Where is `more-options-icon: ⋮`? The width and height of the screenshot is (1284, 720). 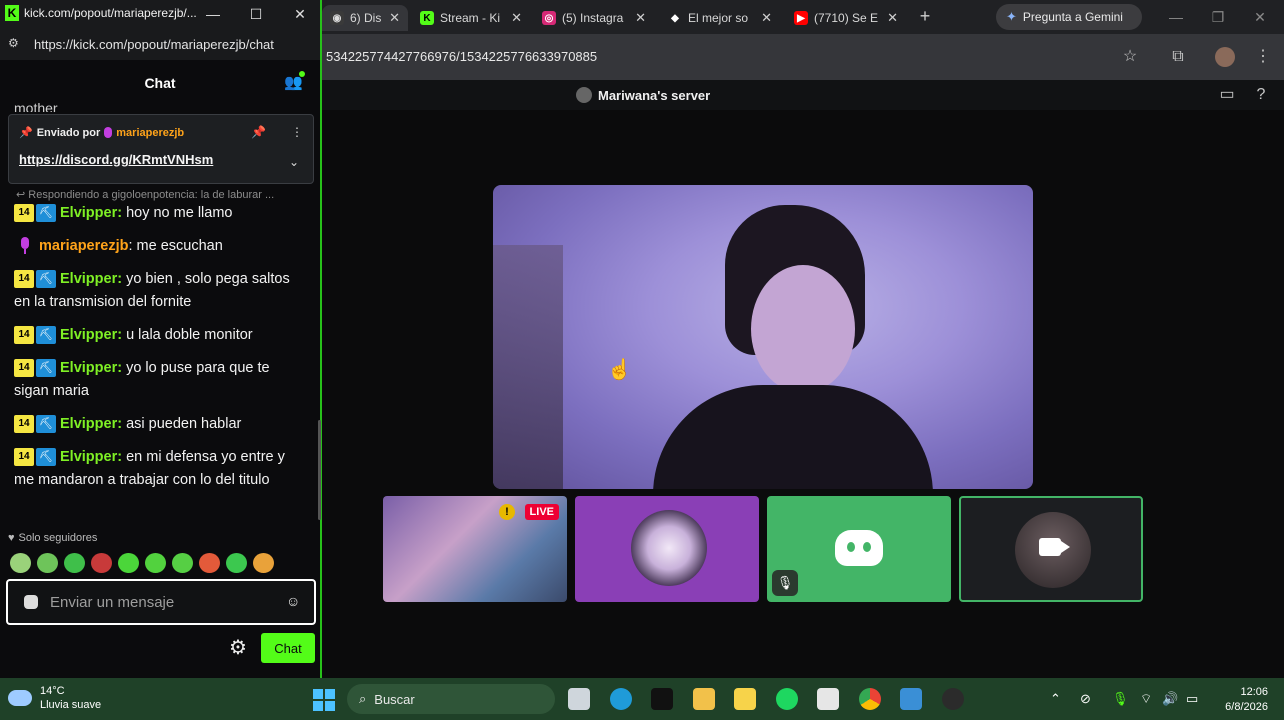 more-options-icon: ⋮ is located at coordinates (297, 132).